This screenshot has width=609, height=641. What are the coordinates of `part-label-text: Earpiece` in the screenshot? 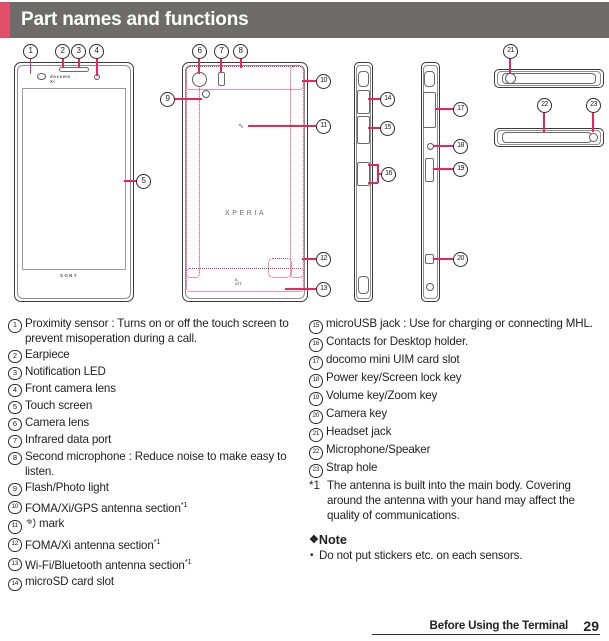 It's located at (47, 354).